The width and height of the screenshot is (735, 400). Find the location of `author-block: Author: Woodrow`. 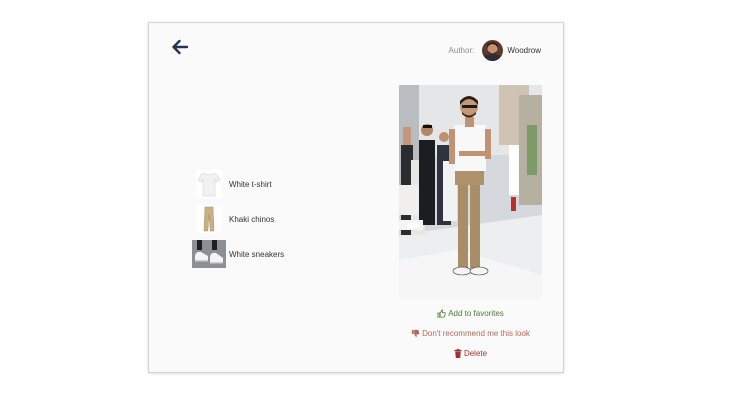

author-block: Author: Woodrow is located at coordinates (495, 50).